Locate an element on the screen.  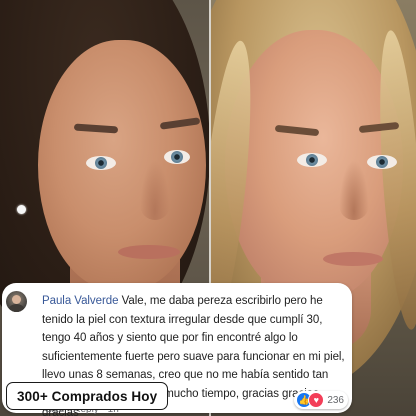
earring is located at coordinates (21, 209).